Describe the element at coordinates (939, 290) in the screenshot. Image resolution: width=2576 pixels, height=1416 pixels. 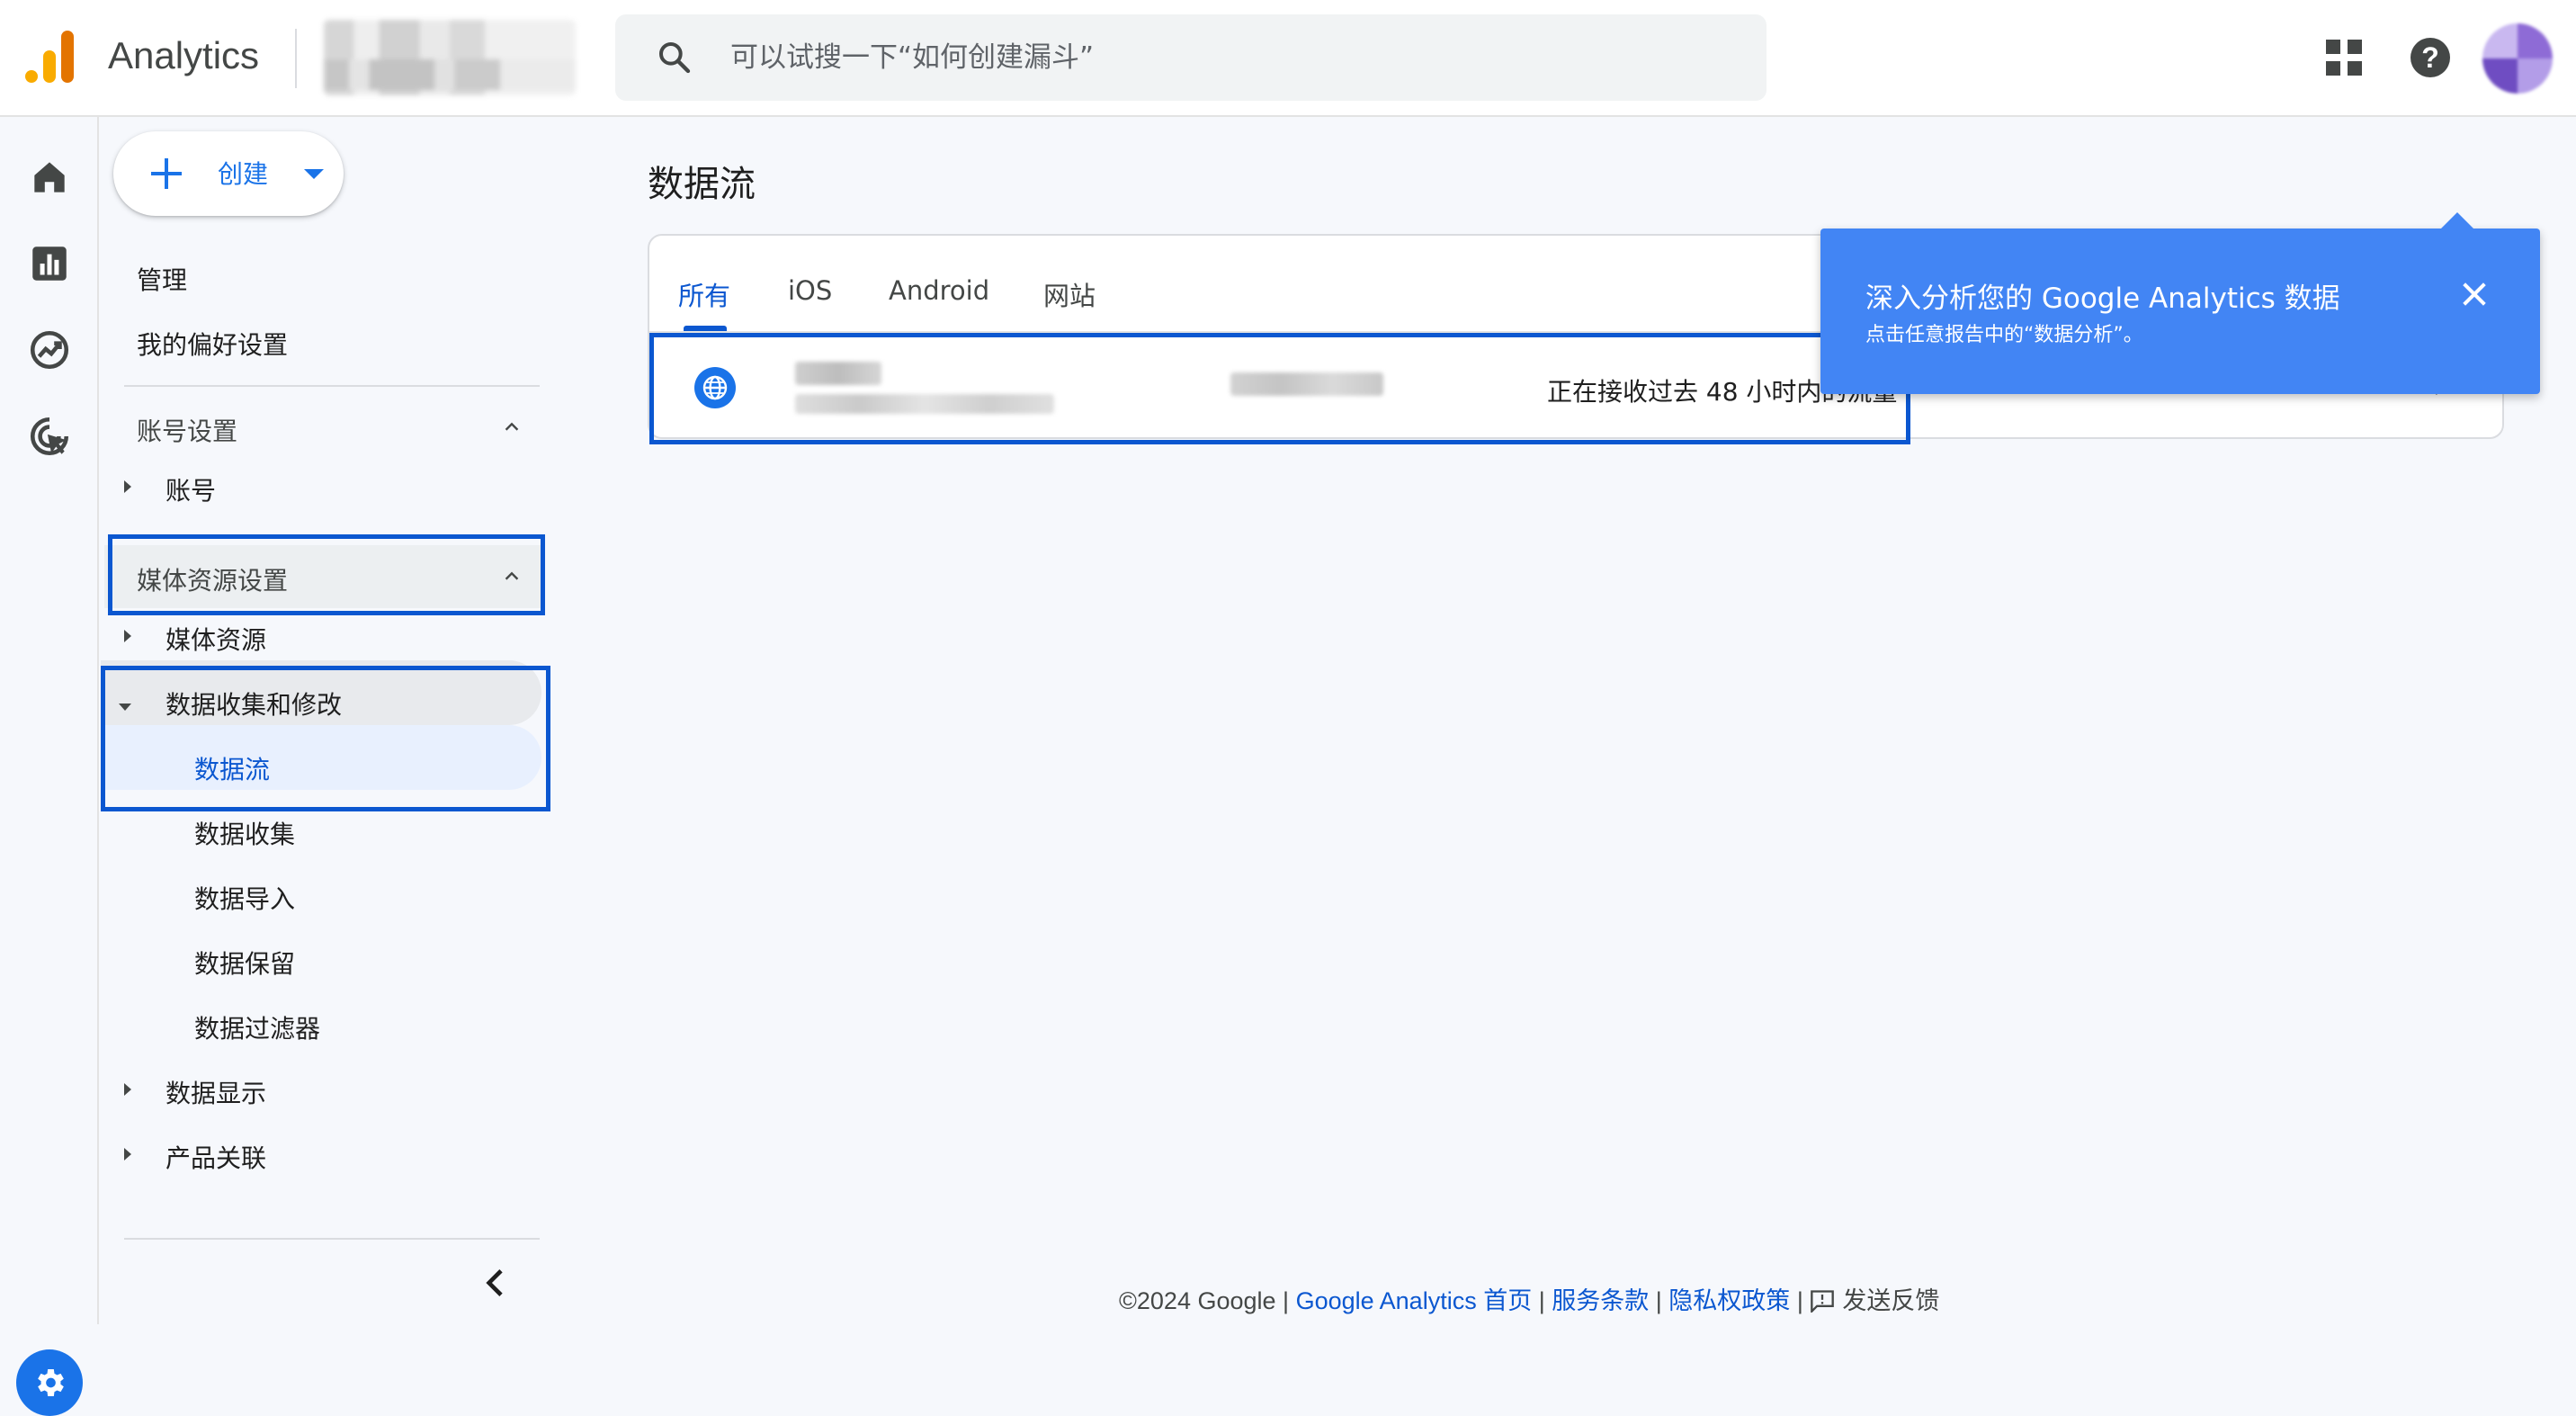
I see `tab-android: Android` at that location.